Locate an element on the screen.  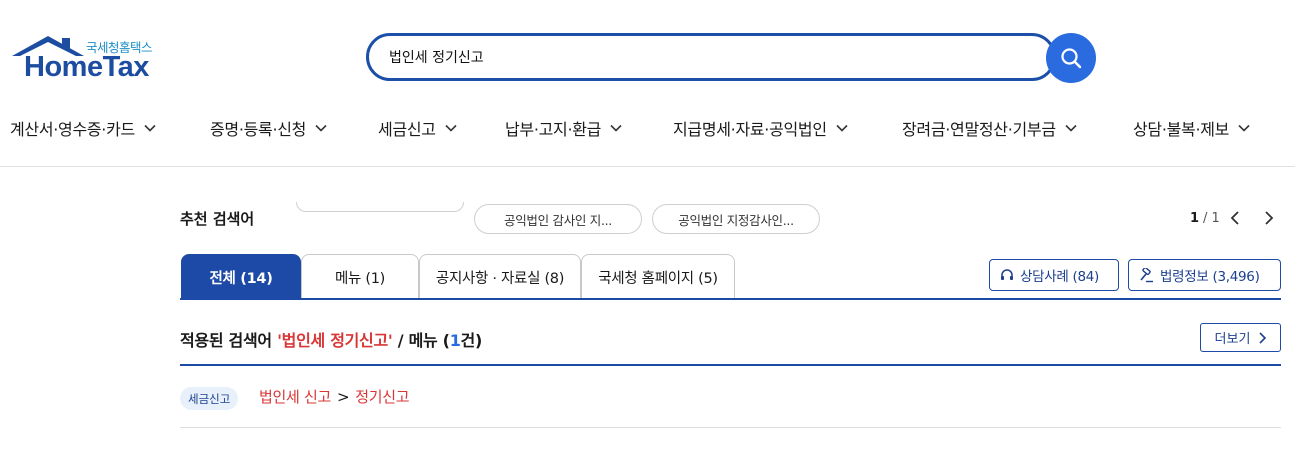
more-button-label: 더보기 is located at coordinates (1232, 339).